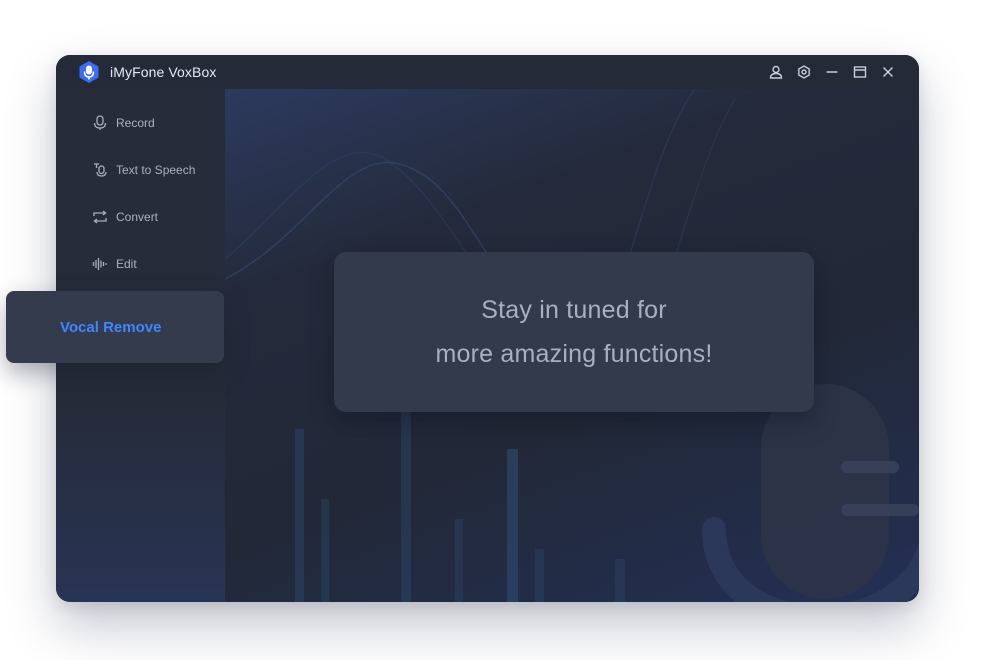  Describe the element at coordinates (487, 72) in the screenshot. I see `title-bar: iMyFone VoxBox` at that location.